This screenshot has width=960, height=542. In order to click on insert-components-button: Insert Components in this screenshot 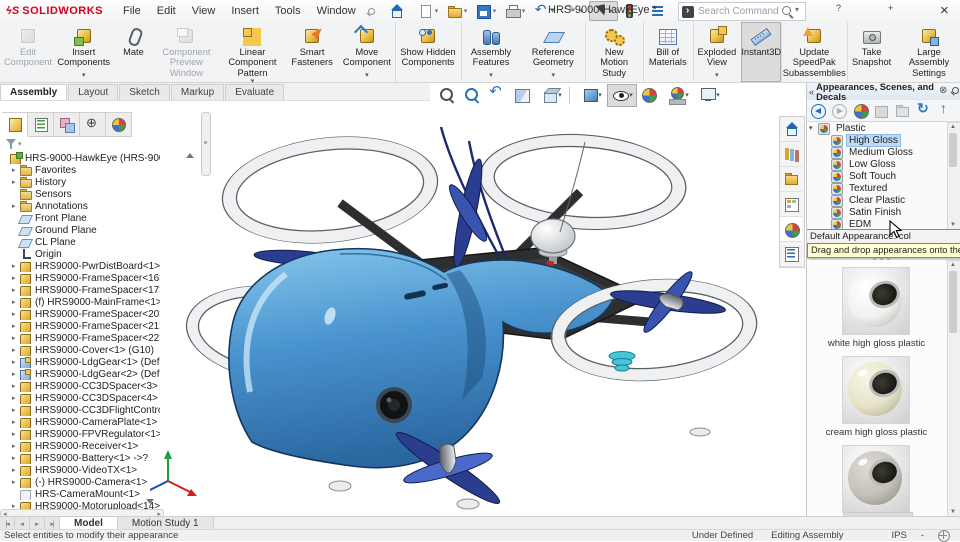, I will do `click(83, 52)`.